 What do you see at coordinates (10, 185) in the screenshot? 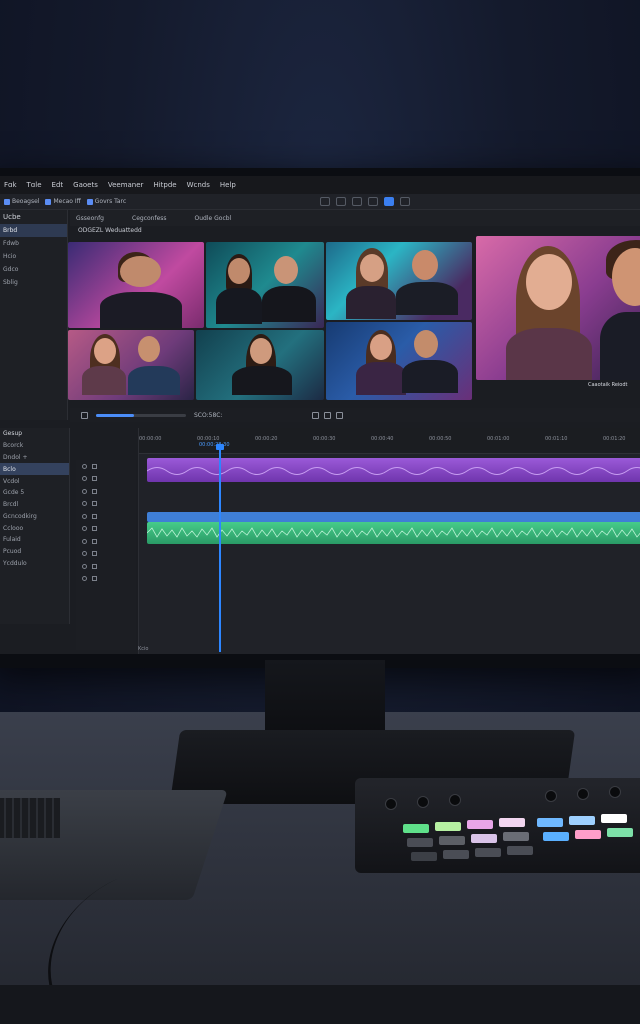
I see `menu-file: Fɑk` at bounding box center [10, 185].